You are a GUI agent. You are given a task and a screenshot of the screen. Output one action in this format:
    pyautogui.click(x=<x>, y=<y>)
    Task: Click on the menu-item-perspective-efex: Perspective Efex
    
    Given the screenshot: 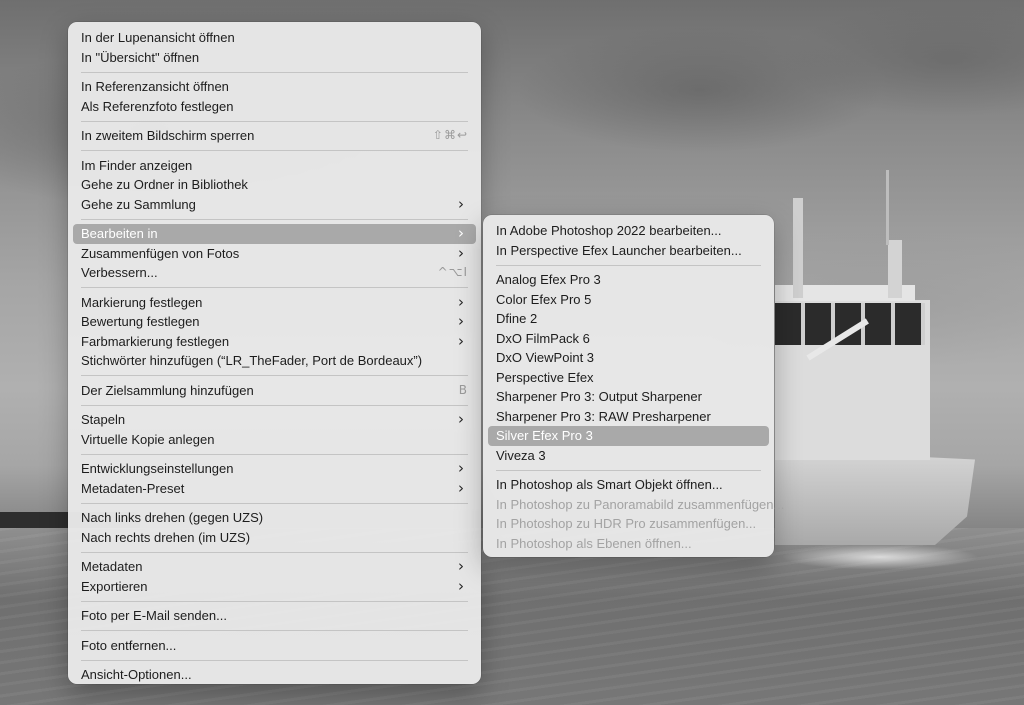 What is the action you would take?
    pyautogui.click(x=628, y=378)
    